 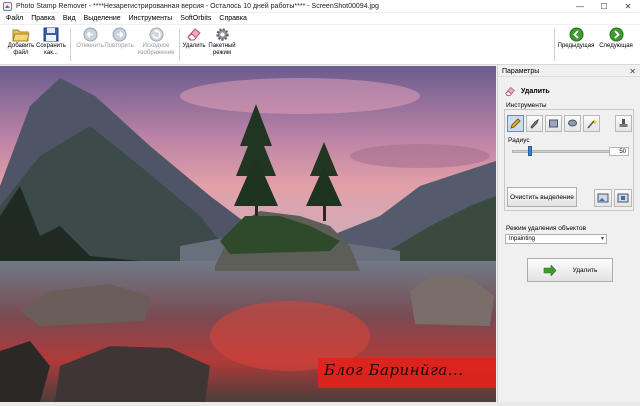 I want to click on remove-action-button: Удалить, so click(x=570, y=270).